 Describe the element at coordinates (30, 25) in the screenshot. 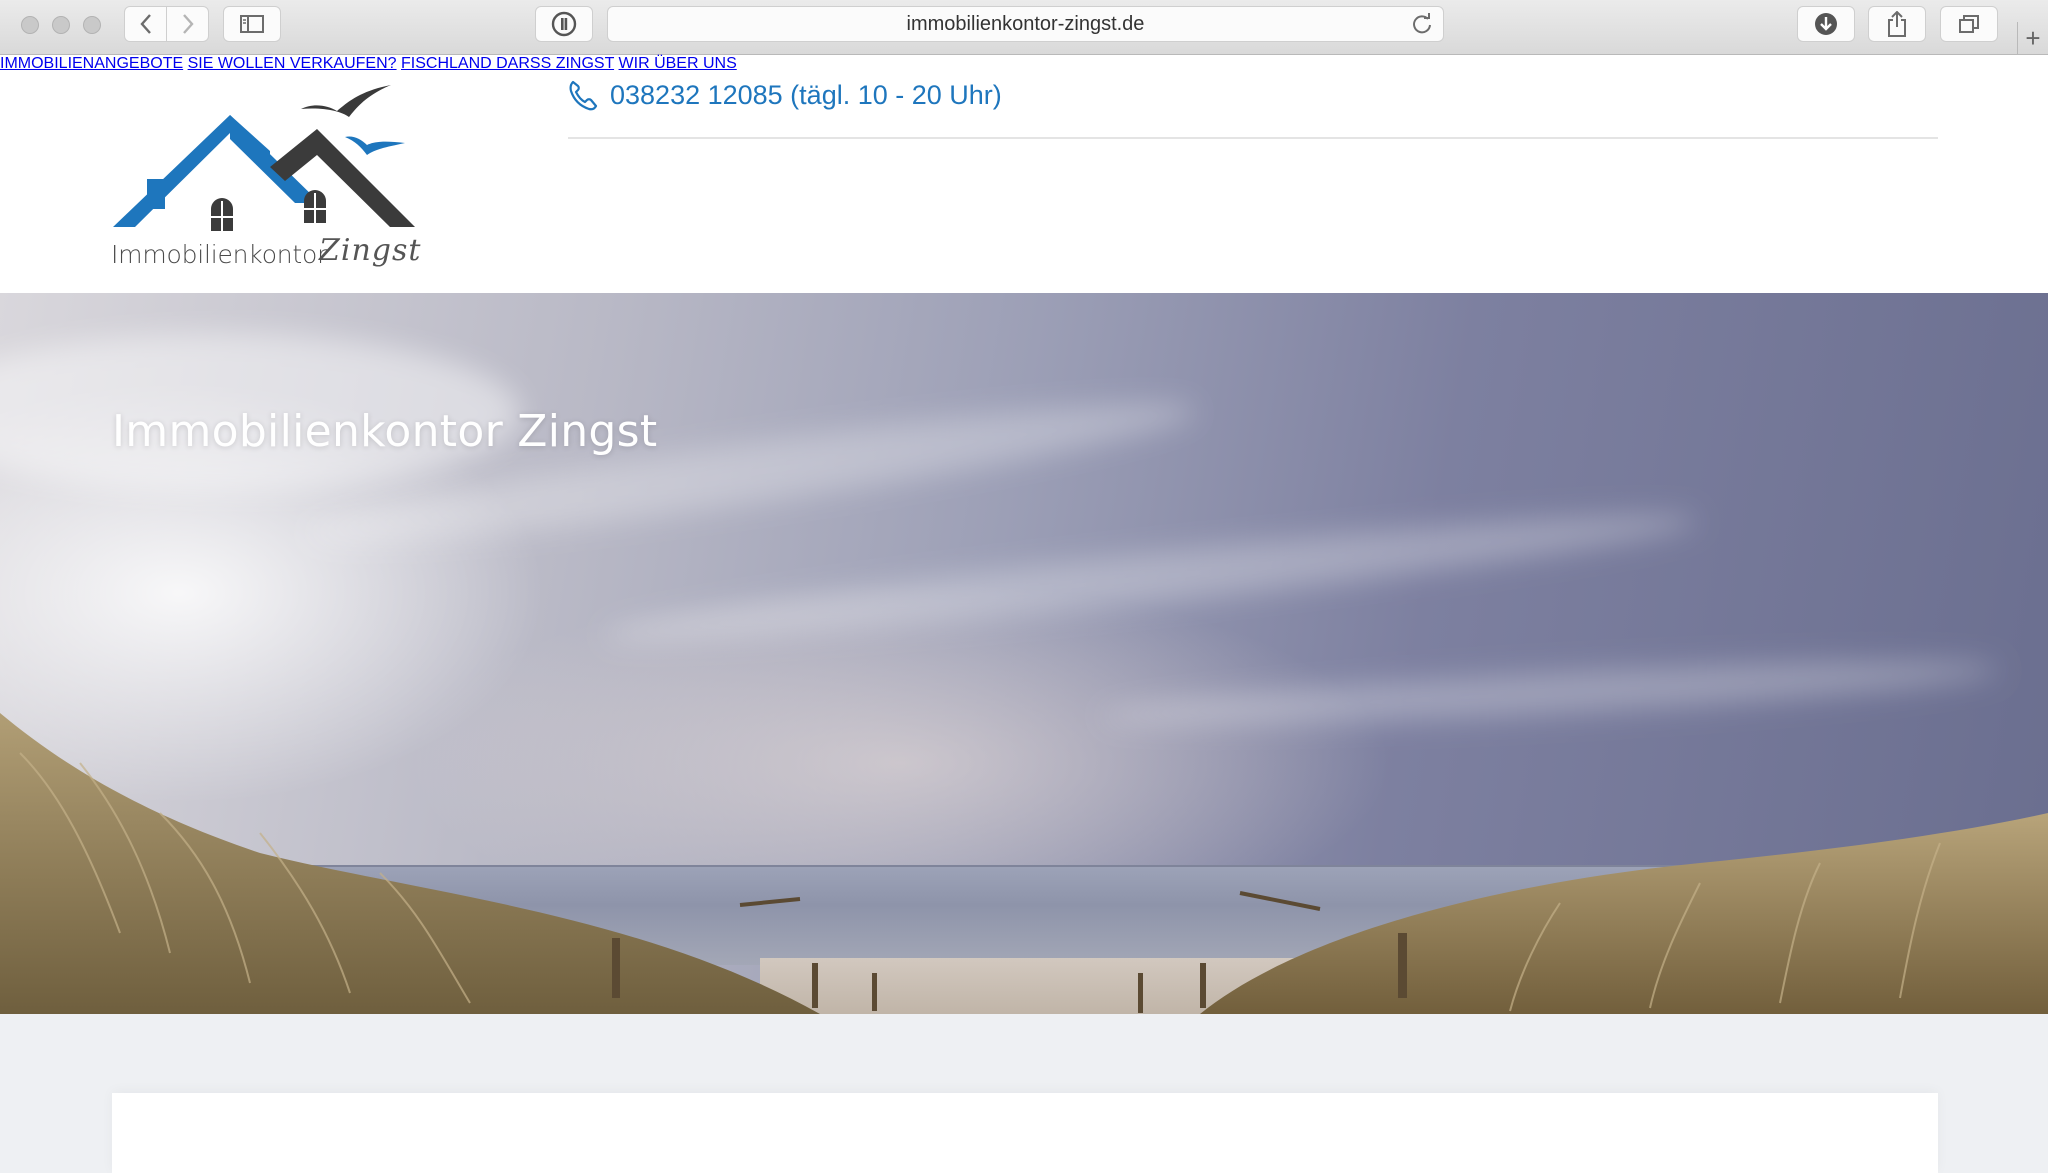

I see `close-window-button` at that location.